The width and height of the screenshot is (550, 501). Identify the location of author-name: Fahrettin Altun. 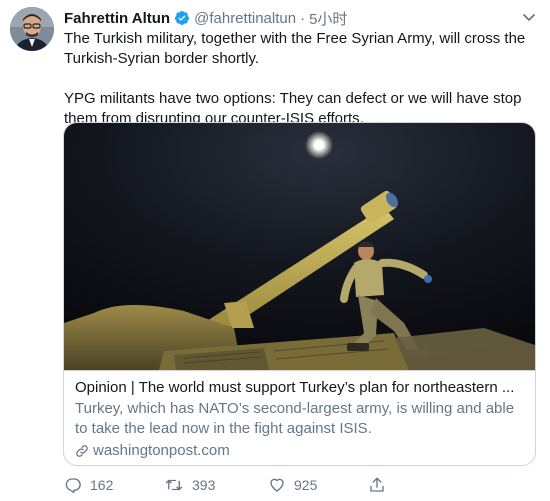
(117, 18).